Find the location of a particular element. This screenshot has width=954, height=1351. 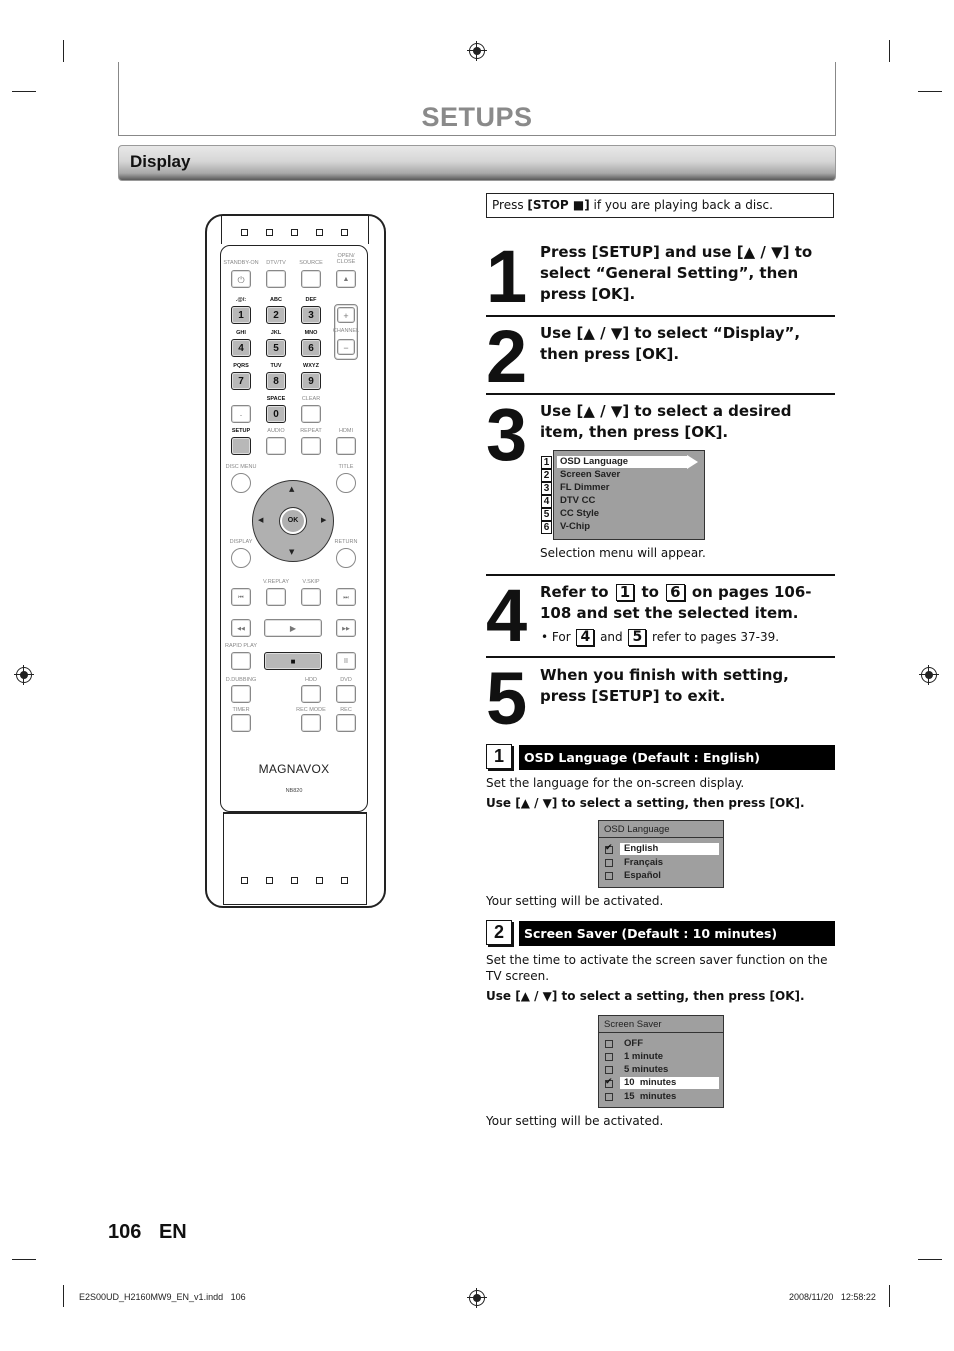

pause-button: II is located at coordinates (346, 661).